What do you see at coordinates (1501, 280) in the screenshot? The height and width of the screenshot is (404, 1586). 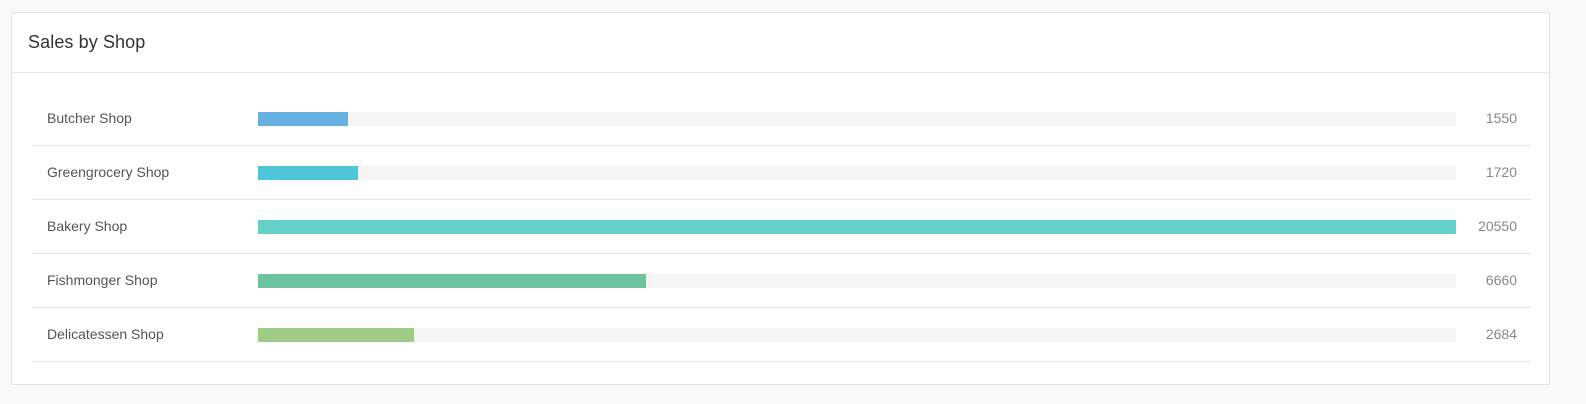 I see `bar-value-label: 6660` at bounding box center [1501, 280].